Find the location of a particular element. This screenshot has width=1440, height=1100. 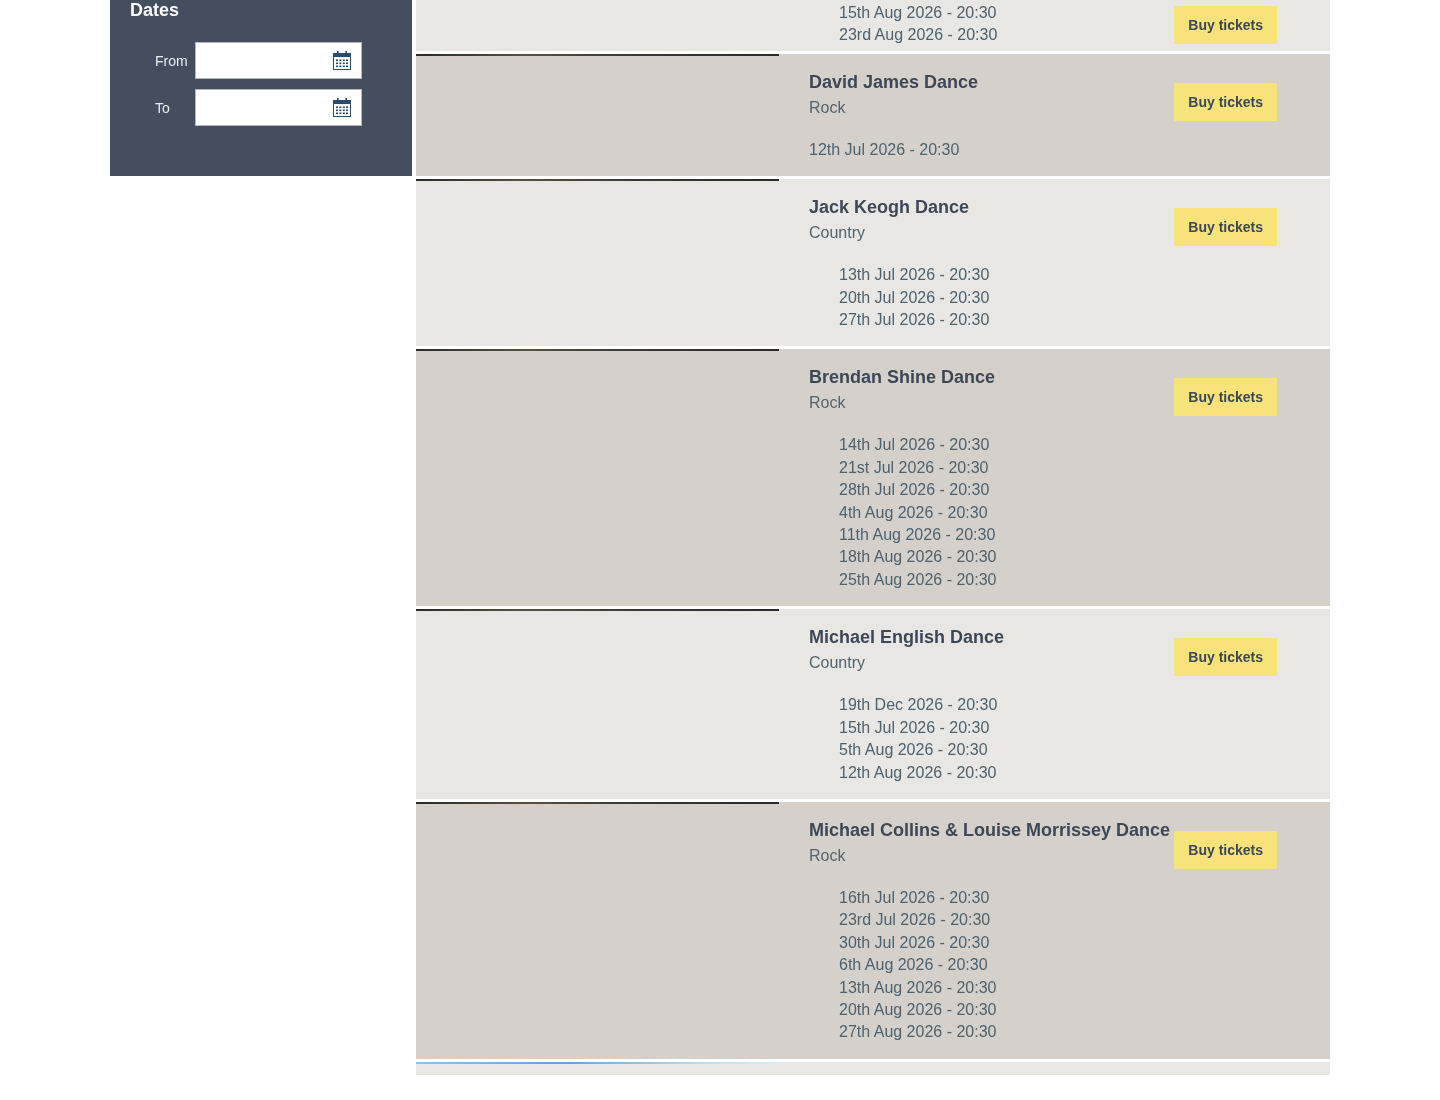

event-date: 23rd Jul 2026 - 20:30 is located at coordinates (915, 920).